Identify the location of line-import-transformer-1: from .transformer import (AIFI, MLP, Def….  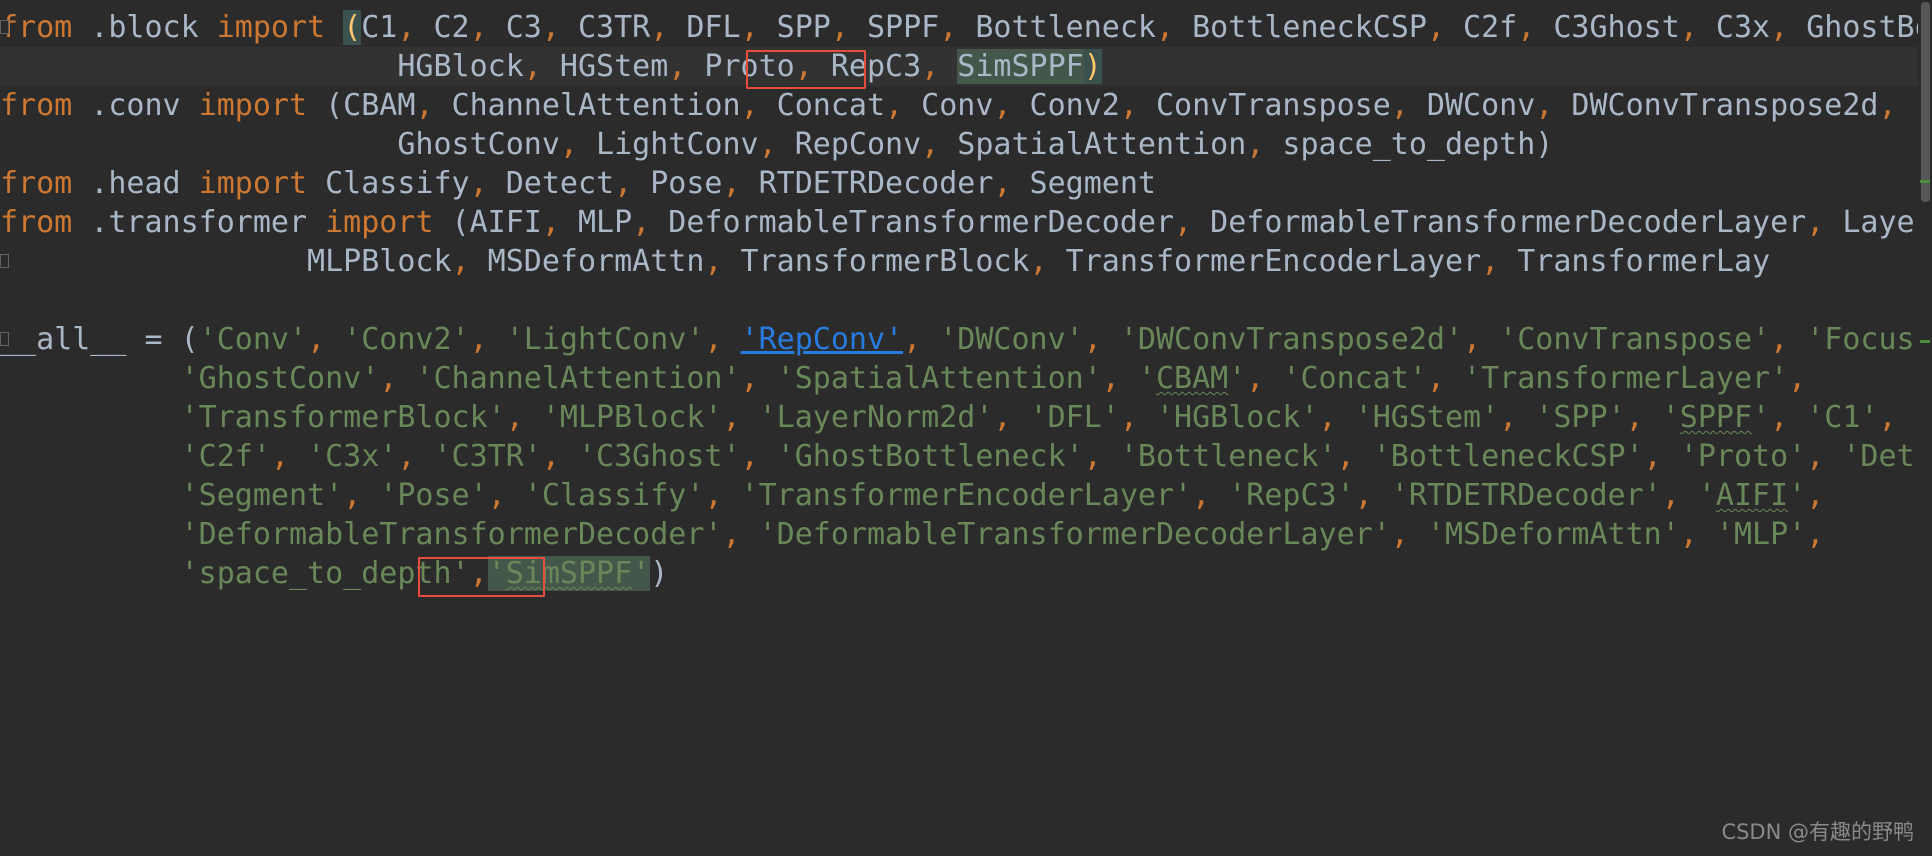
(966, 222).